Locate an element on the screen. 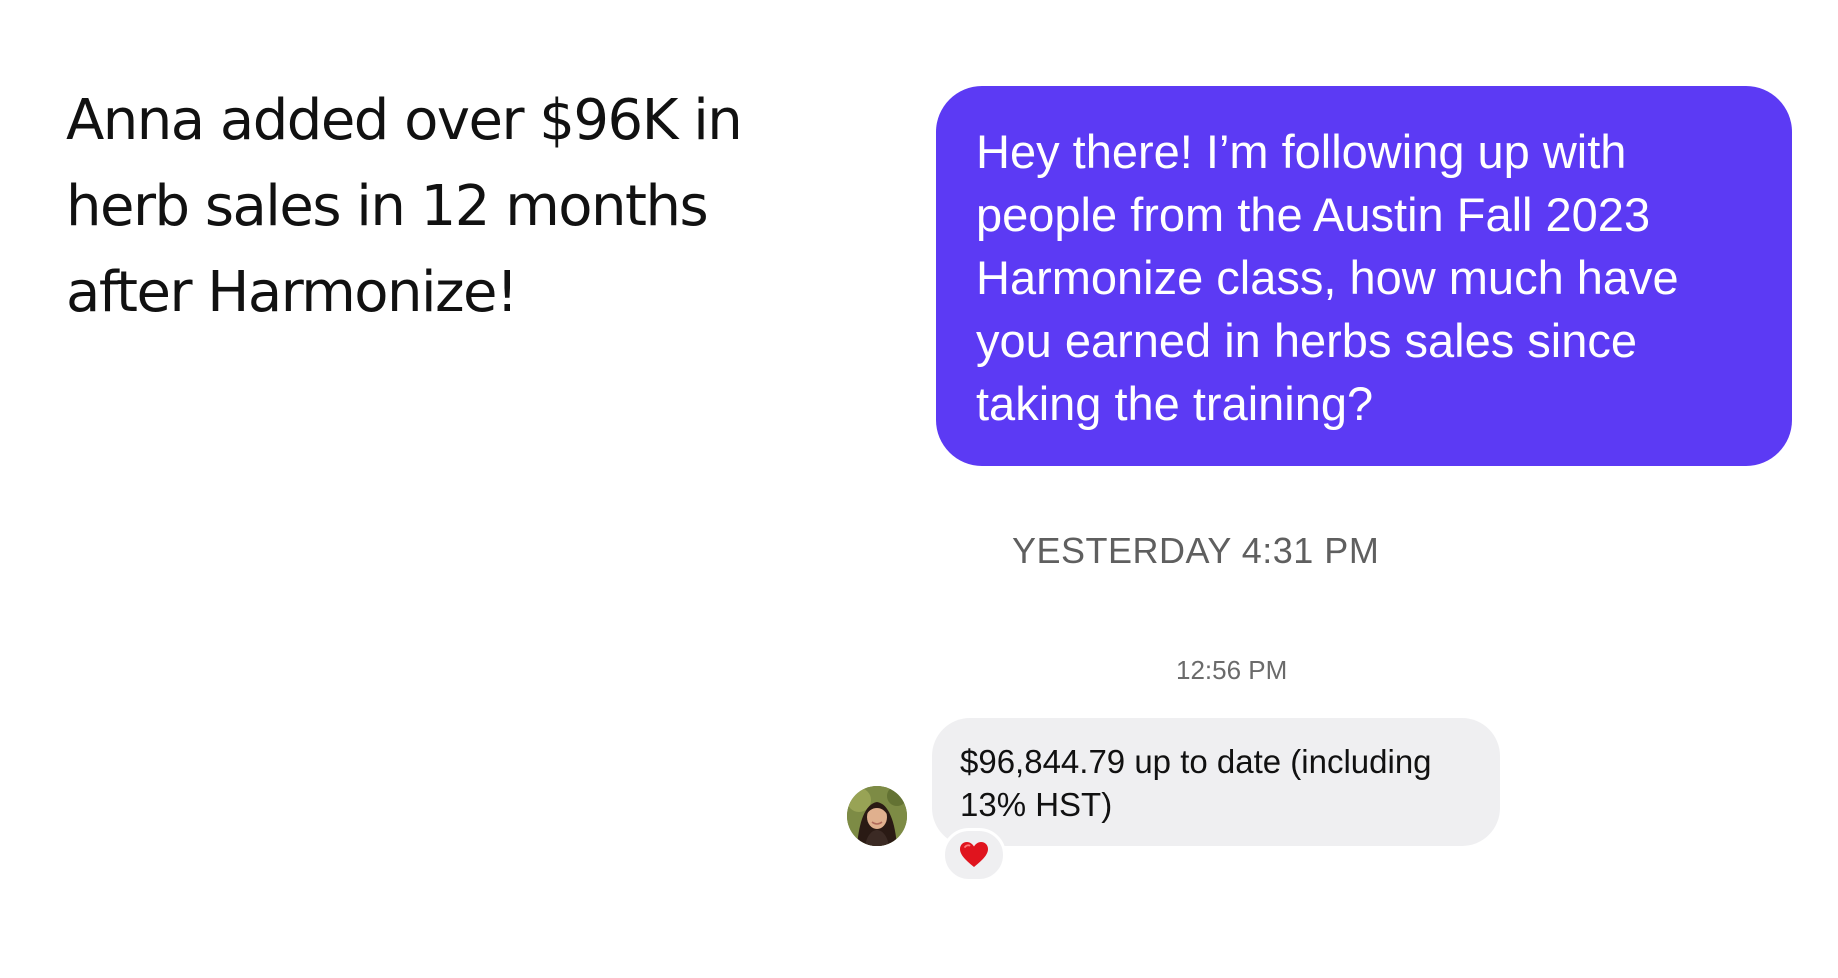 The image size is (1838, 978). outgoing-message-line: people from the Austin Fall 2023 is located at coordinates (1313, 214).